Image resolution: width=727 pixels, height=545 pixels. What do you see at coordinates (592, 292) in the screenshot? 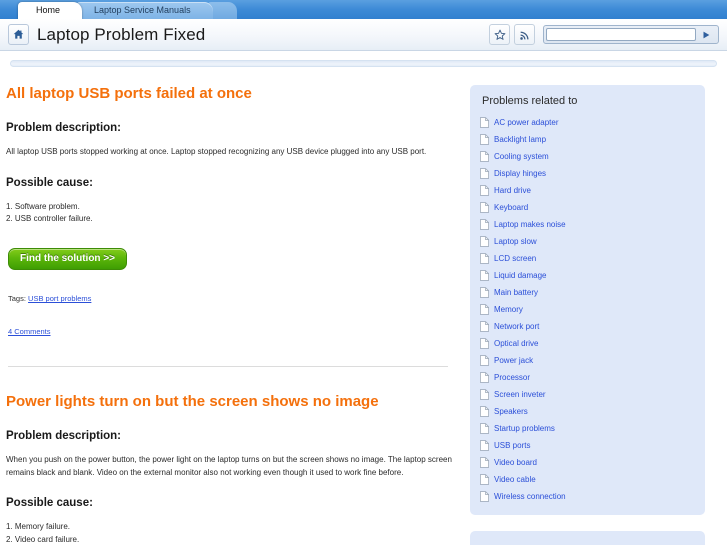
I see `sidebar-item-main-battery: Main battery` at bounding box center [592, 292].